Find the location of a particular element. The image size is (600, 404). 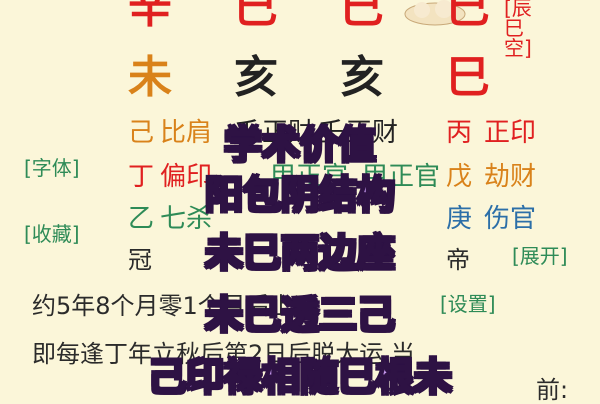

year-stem: 辛 is located at coordinates (150, 16).